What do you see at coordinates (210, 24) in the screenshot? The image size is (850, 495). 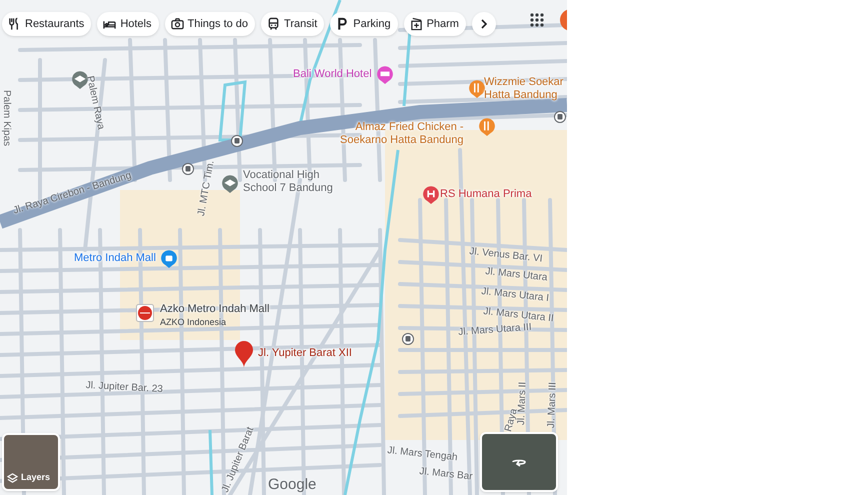 I see `category-chip: Things to do` at bounding box center [210, 24].